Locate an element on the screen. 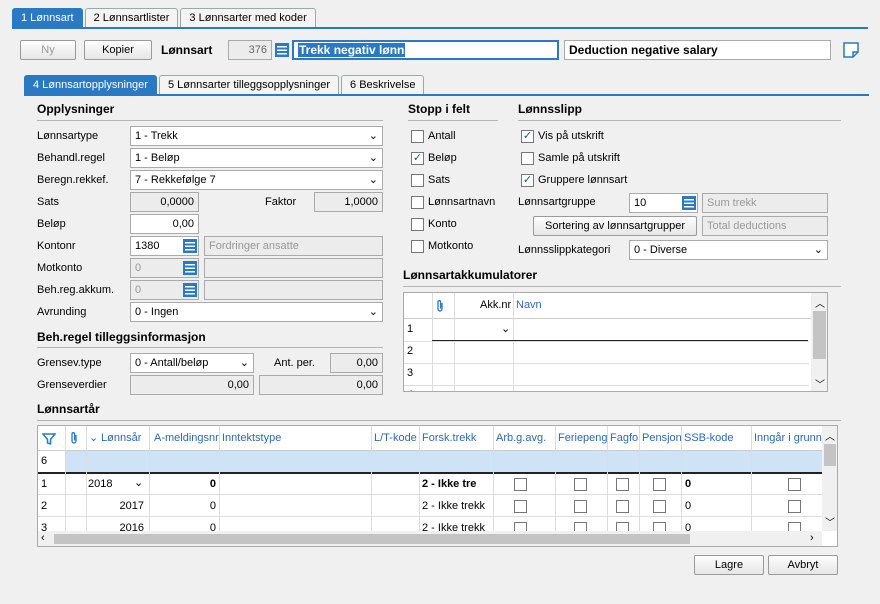 The image size is (880, 604). col-lonnsar: Lønnsår is located at coordinates (121, 438).